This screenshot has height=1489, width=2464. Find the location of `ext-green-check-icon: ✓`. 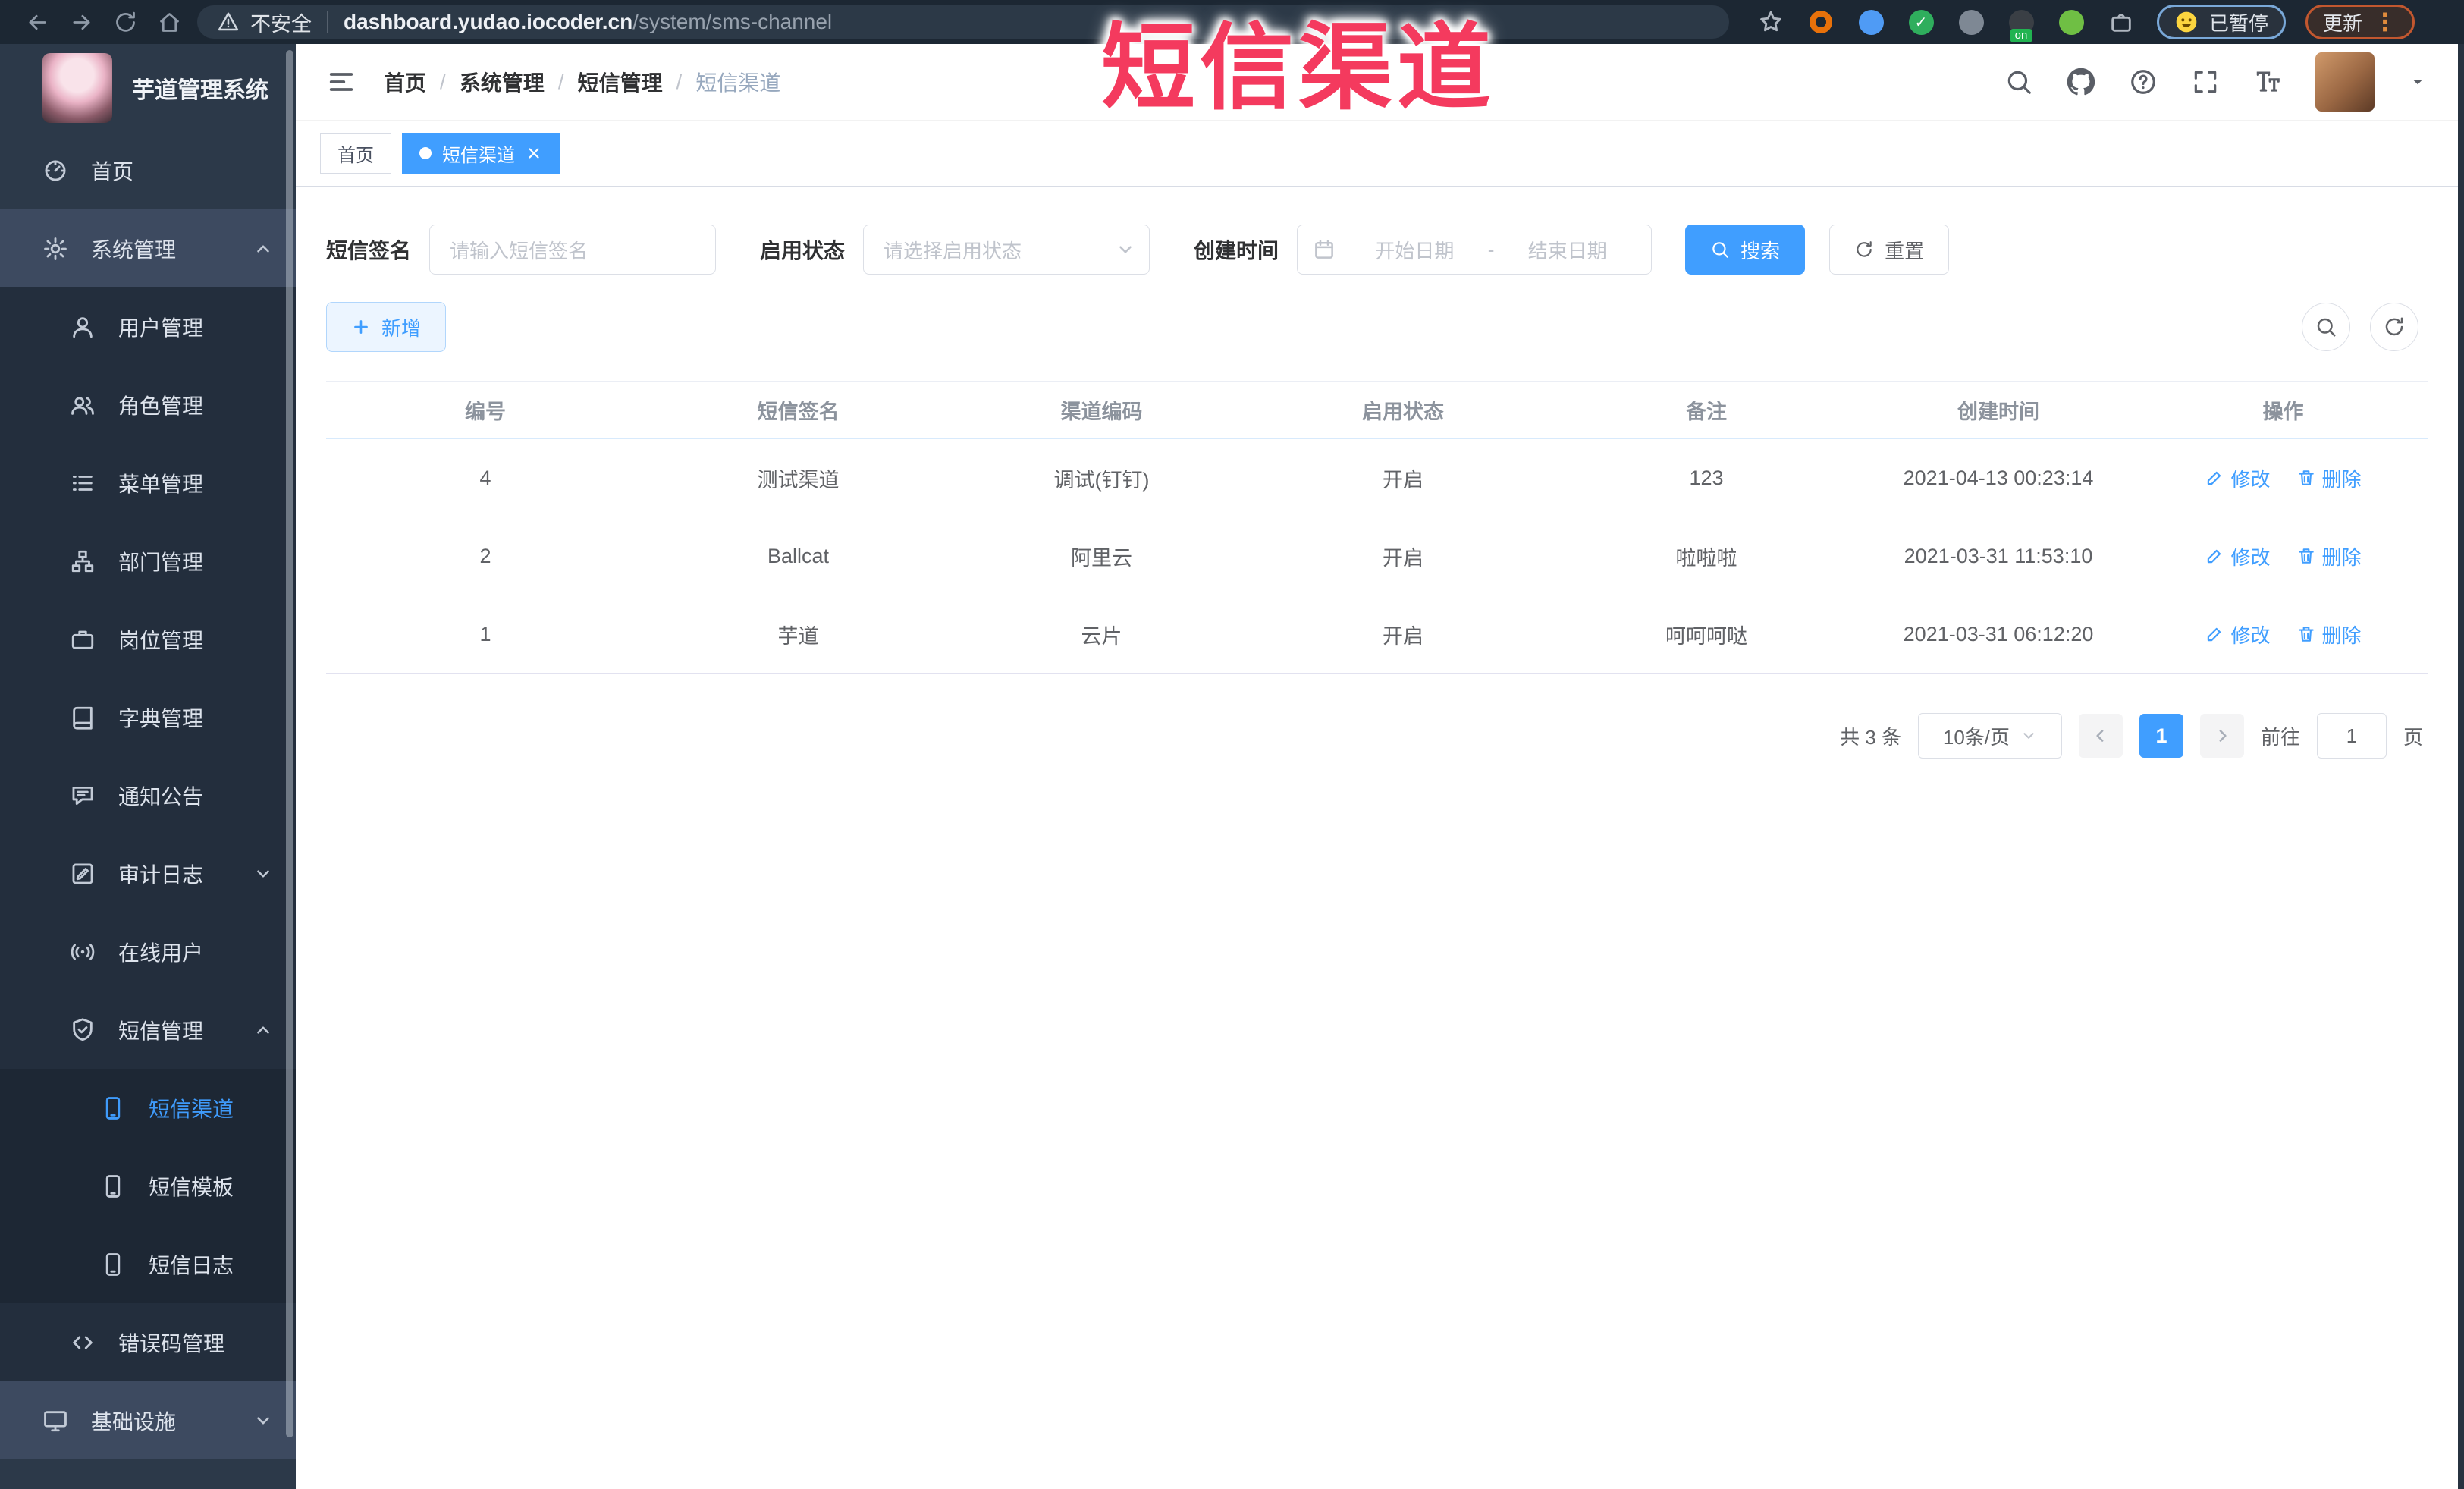

ext-green-check-icon: ✓ is located at coordinates (1921, 22).